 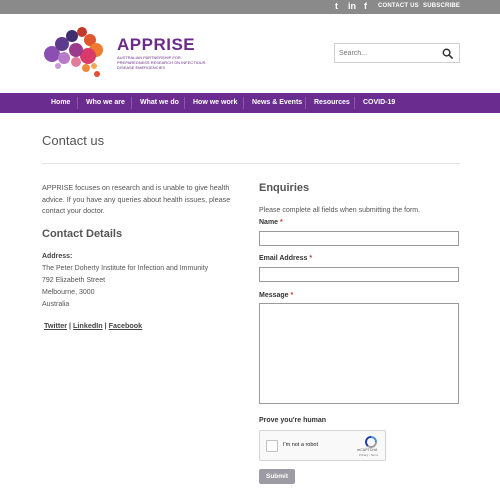 I want to click on name-field, so click(x=359, y=238).